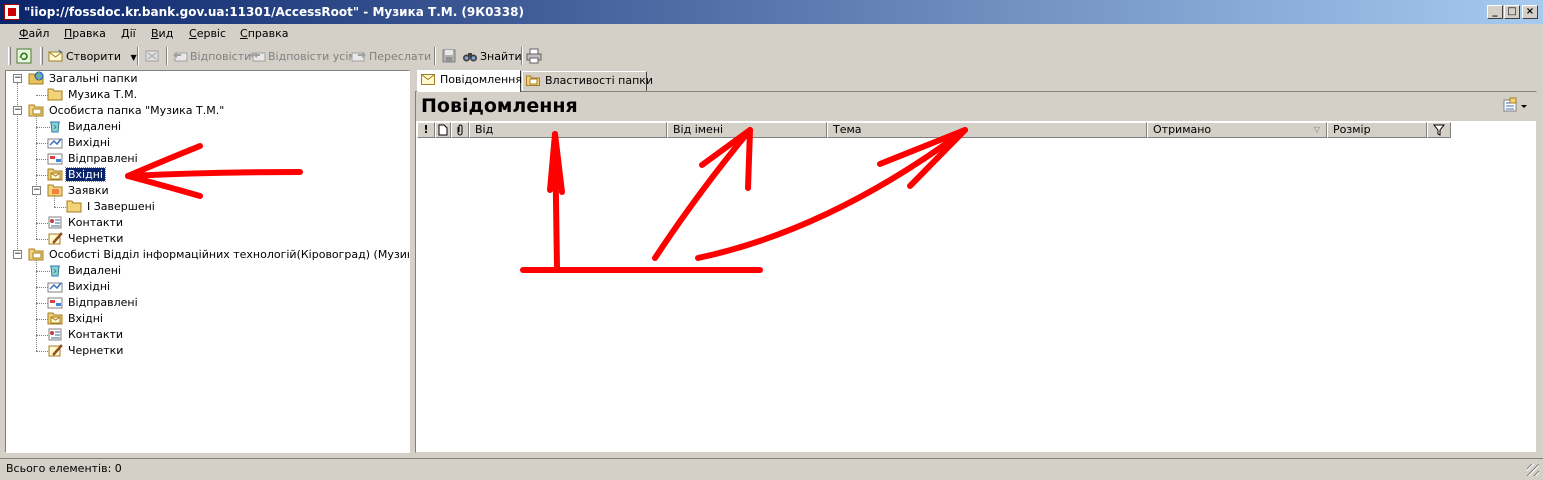  I want to click on column-header-row: ! Від Від імені Тема Отримано ▽ Розмір, so click(934, 130).